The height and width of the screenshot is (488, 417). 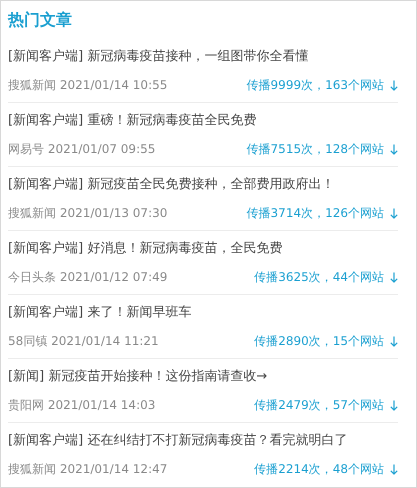 I want to click on source-date: 搜狐新闻 2021/01/14 12:47, so click(x=88, y=469).